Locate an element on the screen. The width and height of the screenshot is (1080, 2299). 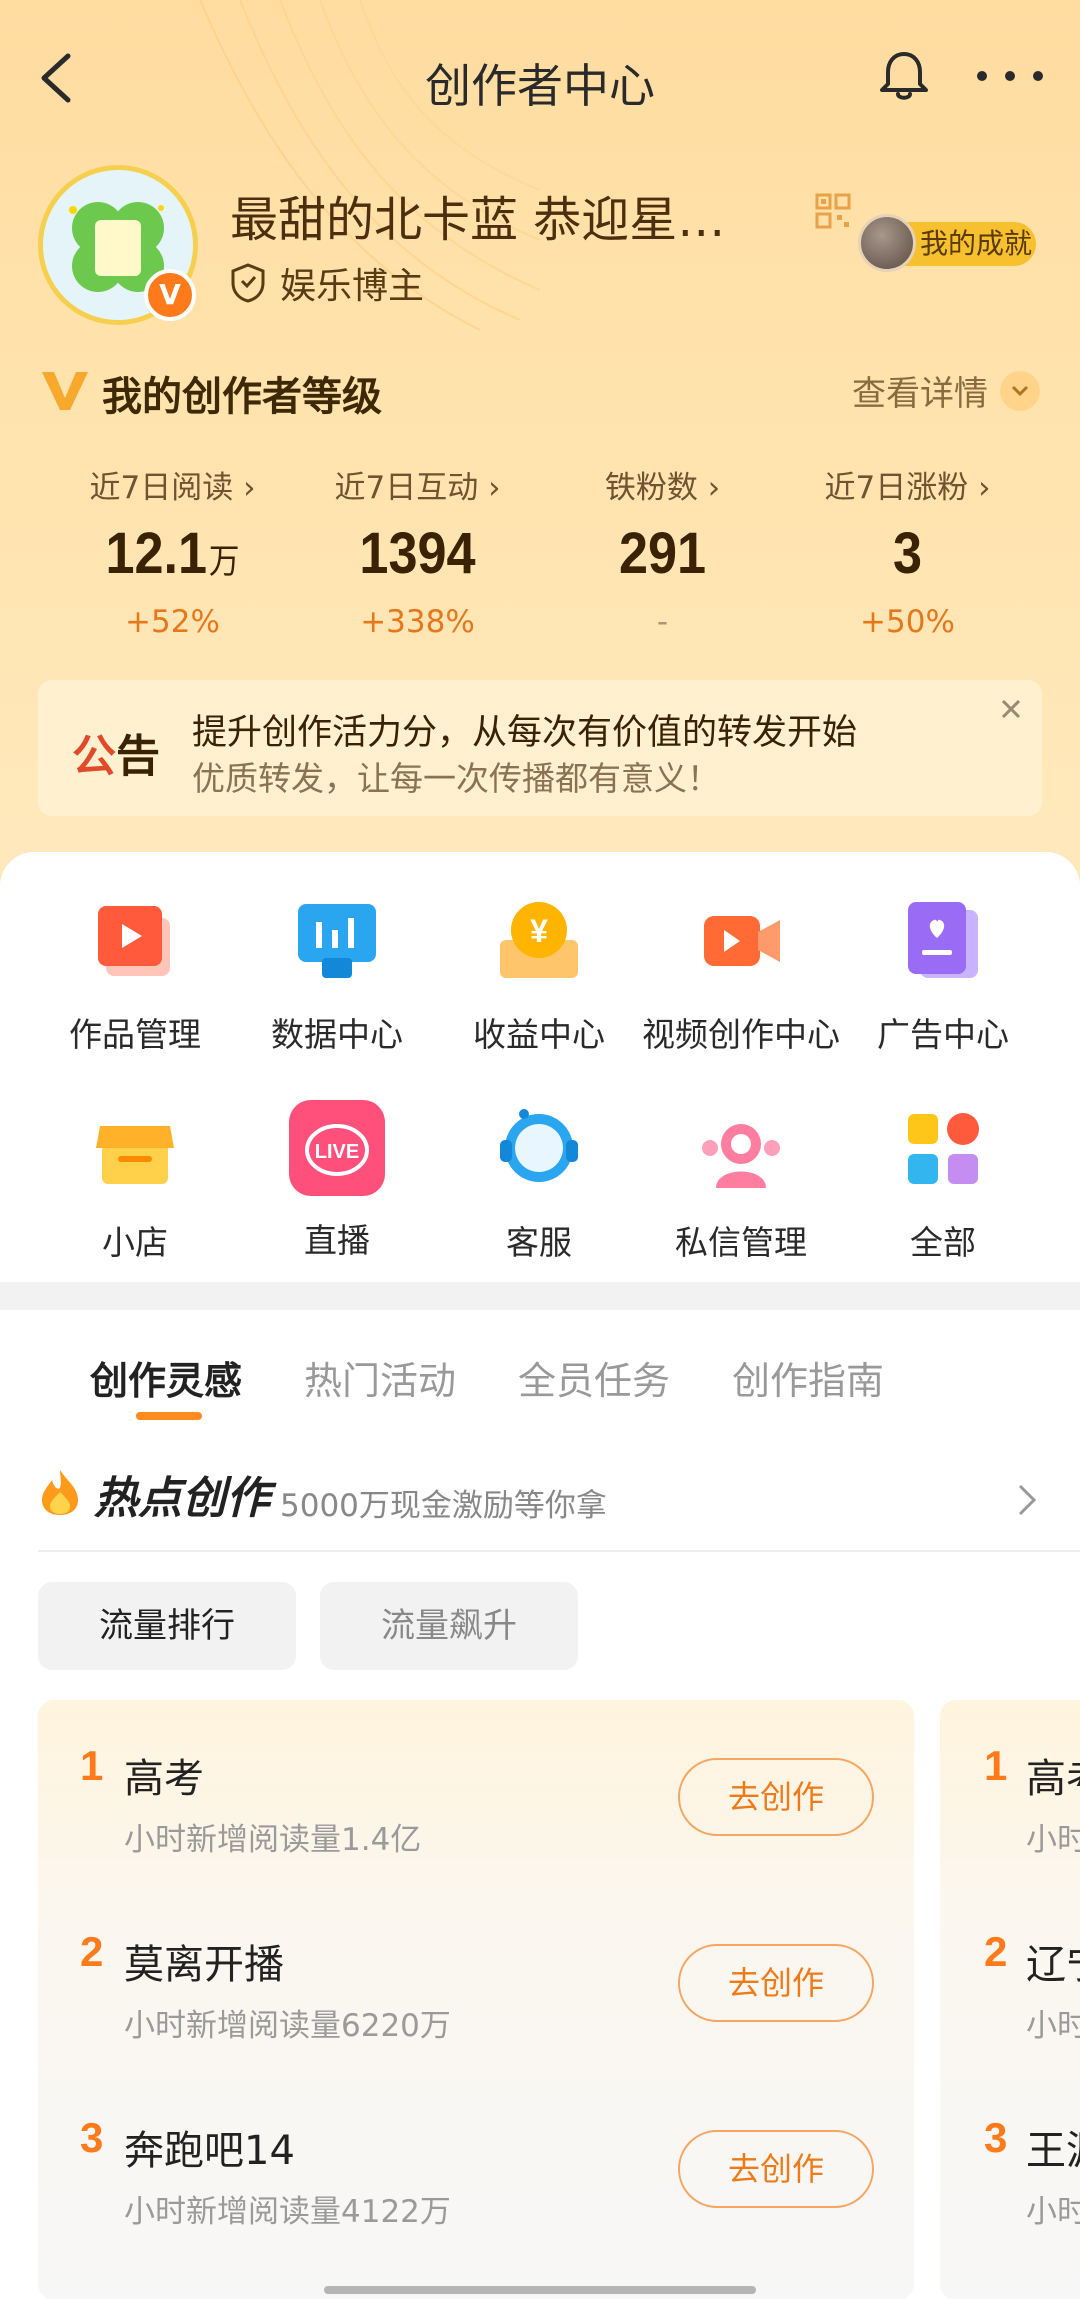
yen-glyph: ¥ is located at coordinates (539, 931).